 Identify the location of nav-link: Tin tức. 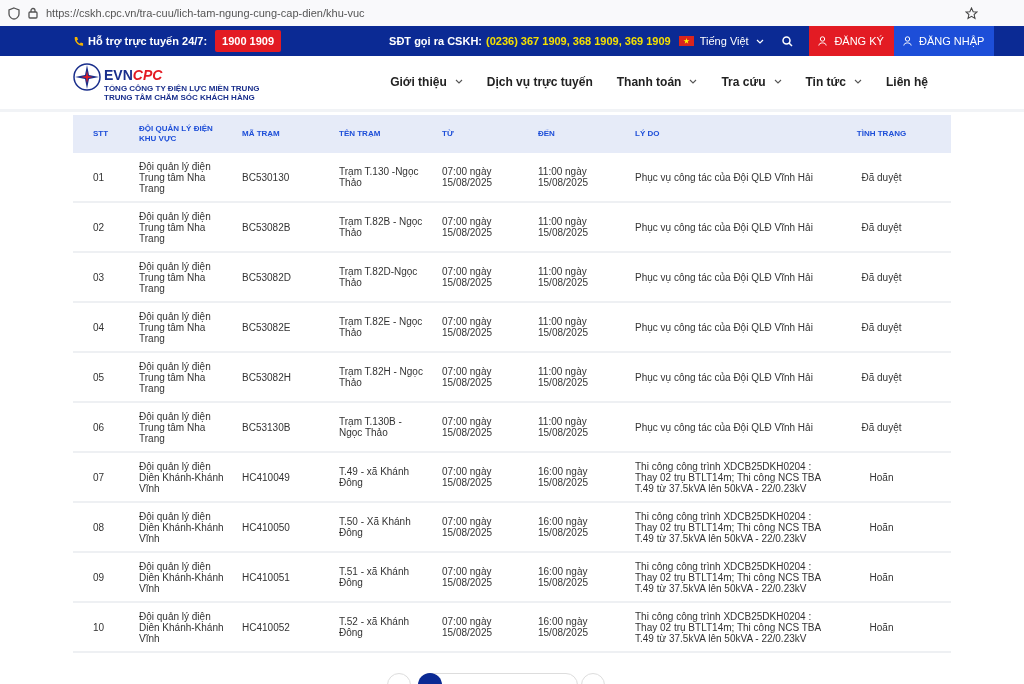
(833, 81).